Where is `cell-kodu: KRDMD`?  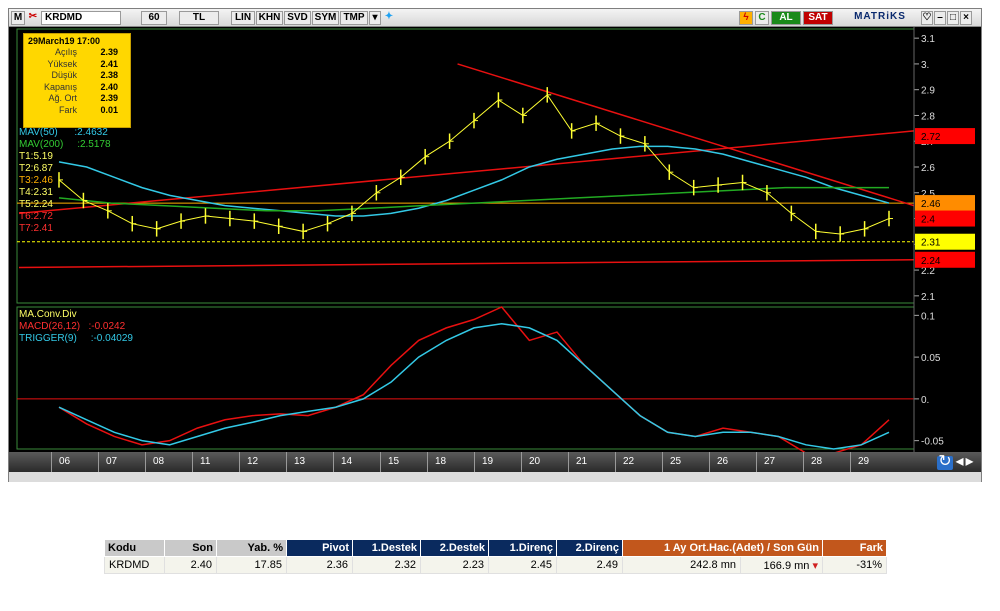 cell-kodu: KRDMD is located at coordinates (134, 565).